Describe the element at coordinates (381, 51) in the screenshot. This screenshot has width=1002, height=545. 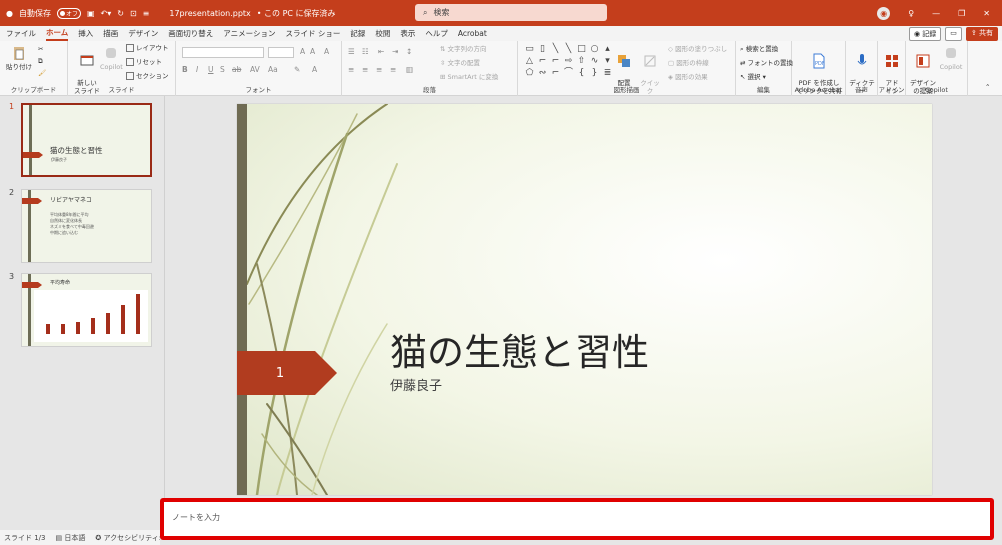
I see `decrease-indent-icon: ⇤` at that location.